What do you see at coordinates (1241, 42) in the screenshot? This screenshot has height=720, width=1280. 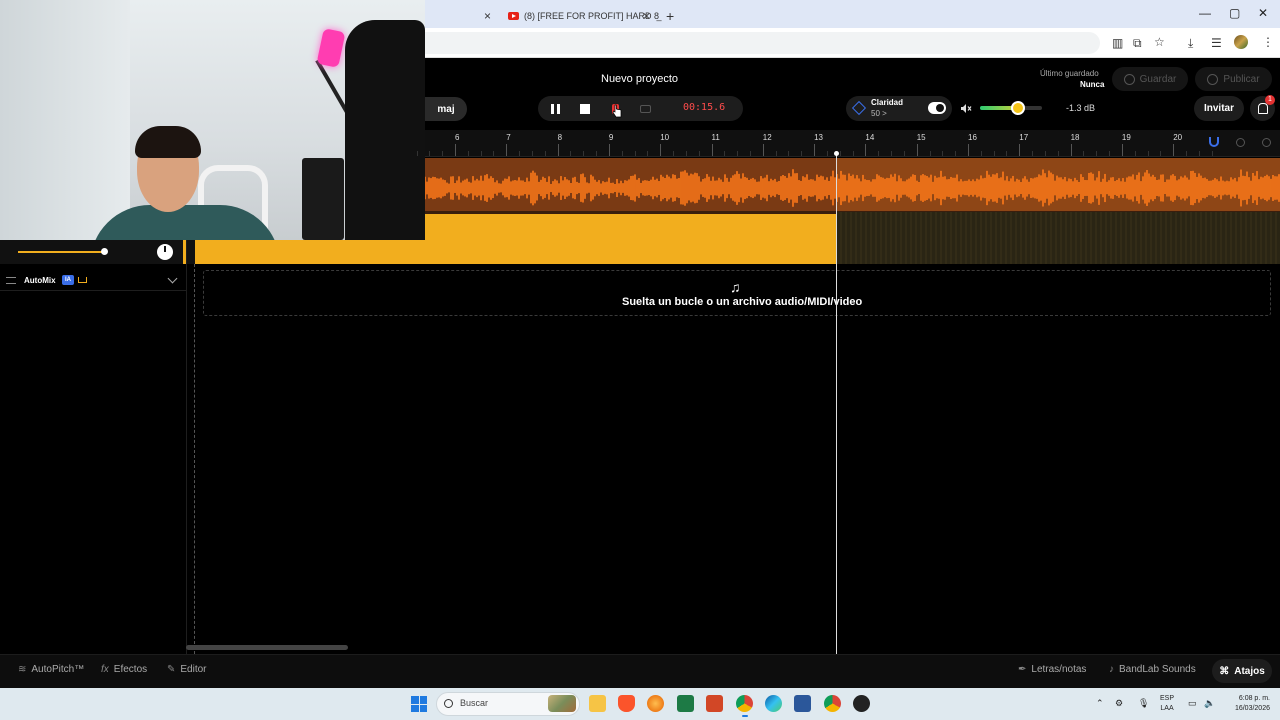 I see `profile-avatar` at bounding box center [1241, 42].